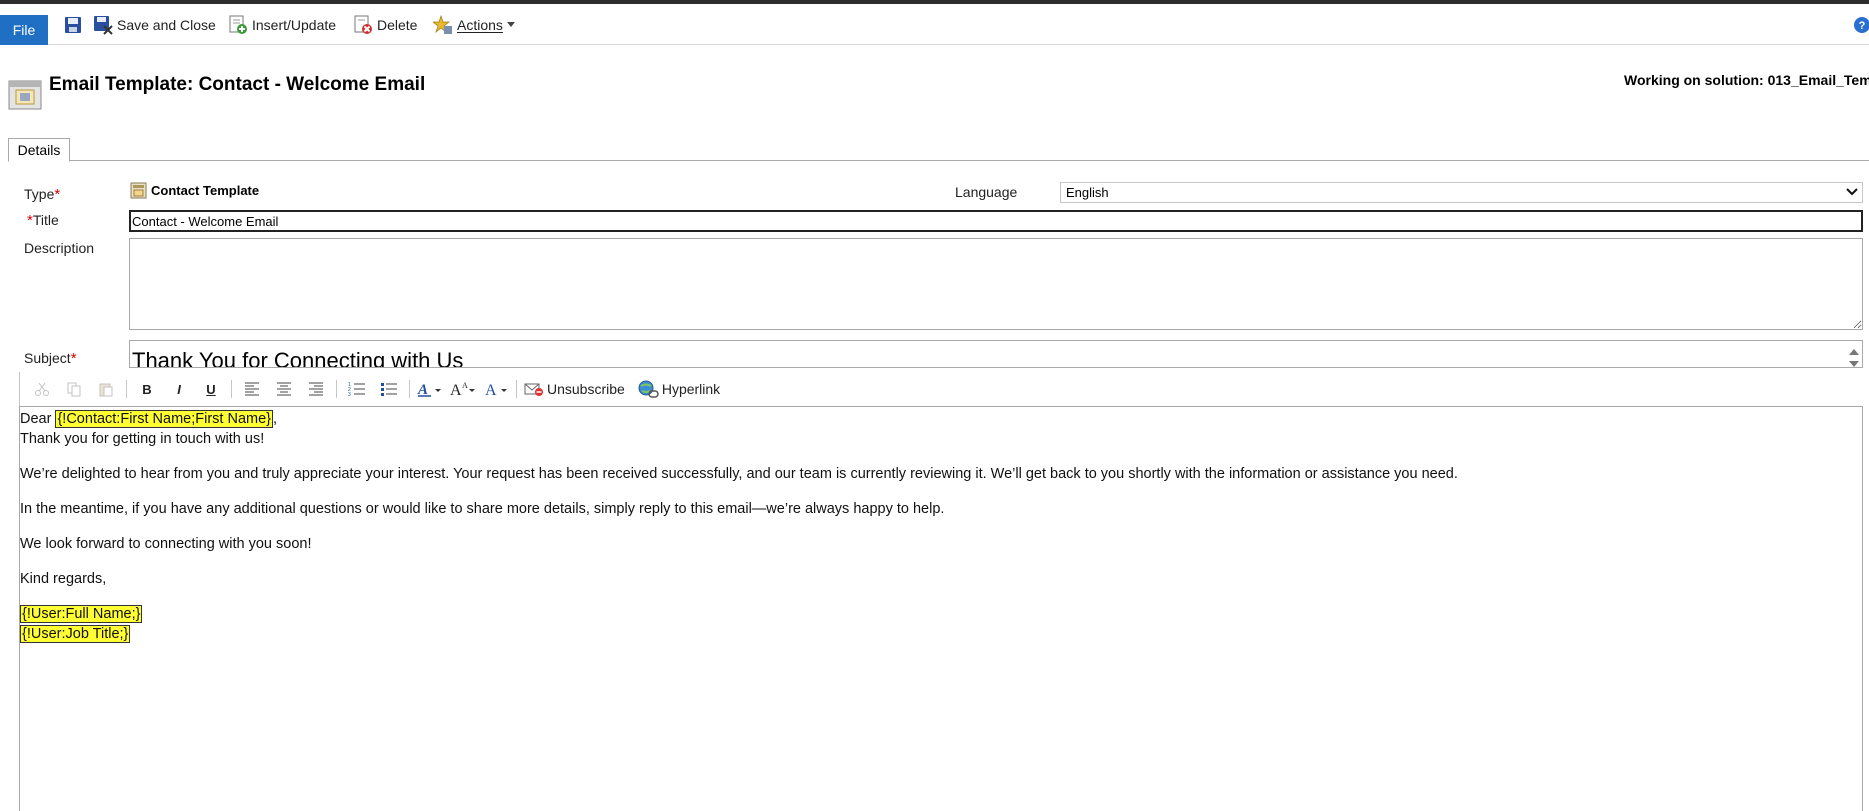  Describe the element at coordinates (103, 25) in the screenshot. I see `save-close-icon` at that location.